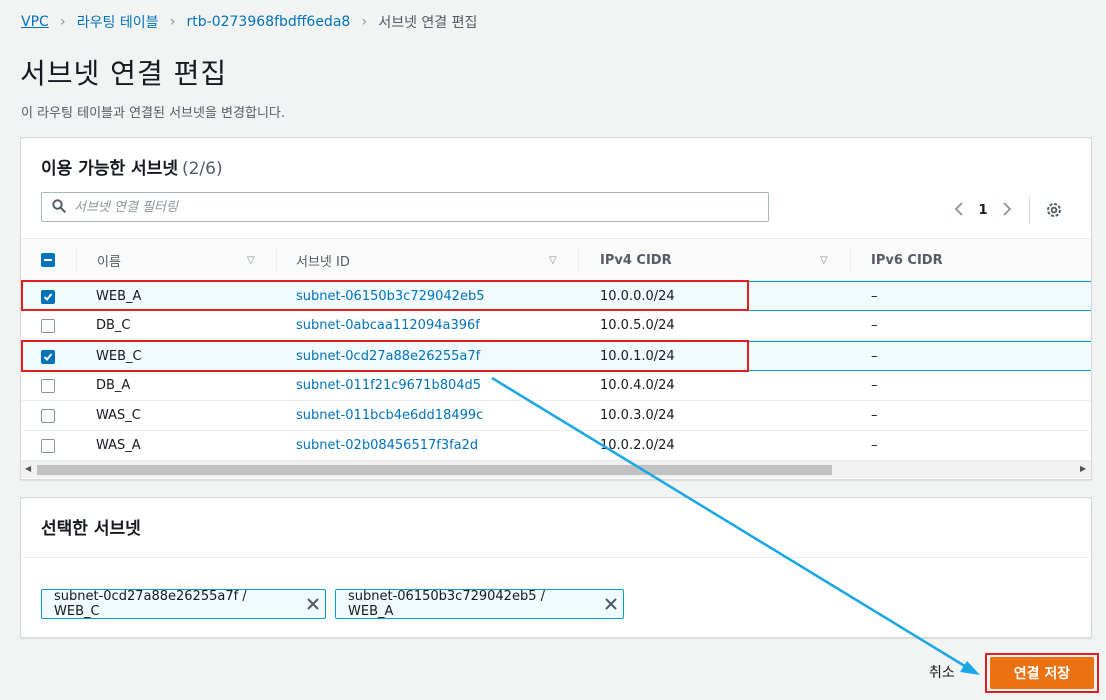 This screenshot has width=1106, height=700. I want to click on save-associations-button: 연결 저장, so click(1042, 673).